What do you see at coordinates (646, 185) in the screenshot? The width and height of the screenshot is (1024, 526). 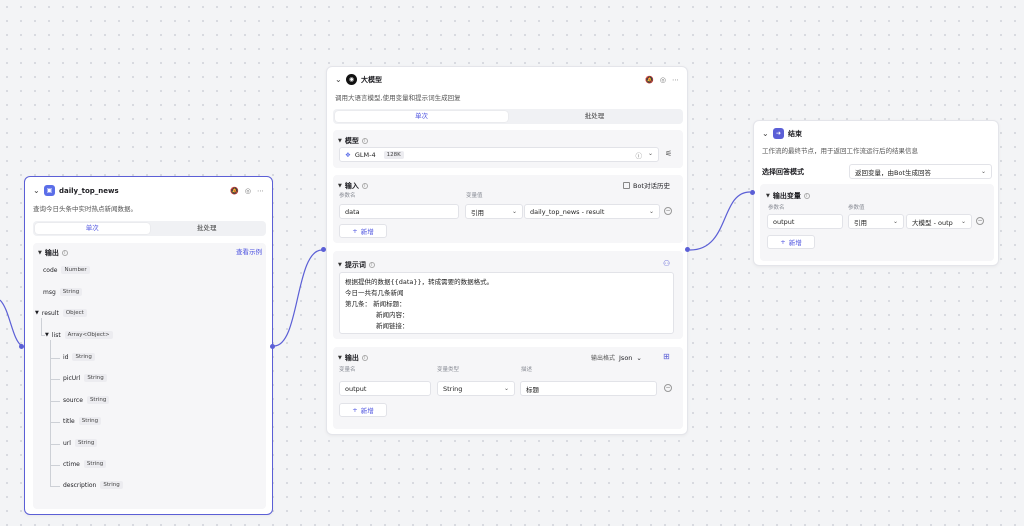 I see `bot-history-checkbox: Bot对话历史` at bounding box center [646, 185].